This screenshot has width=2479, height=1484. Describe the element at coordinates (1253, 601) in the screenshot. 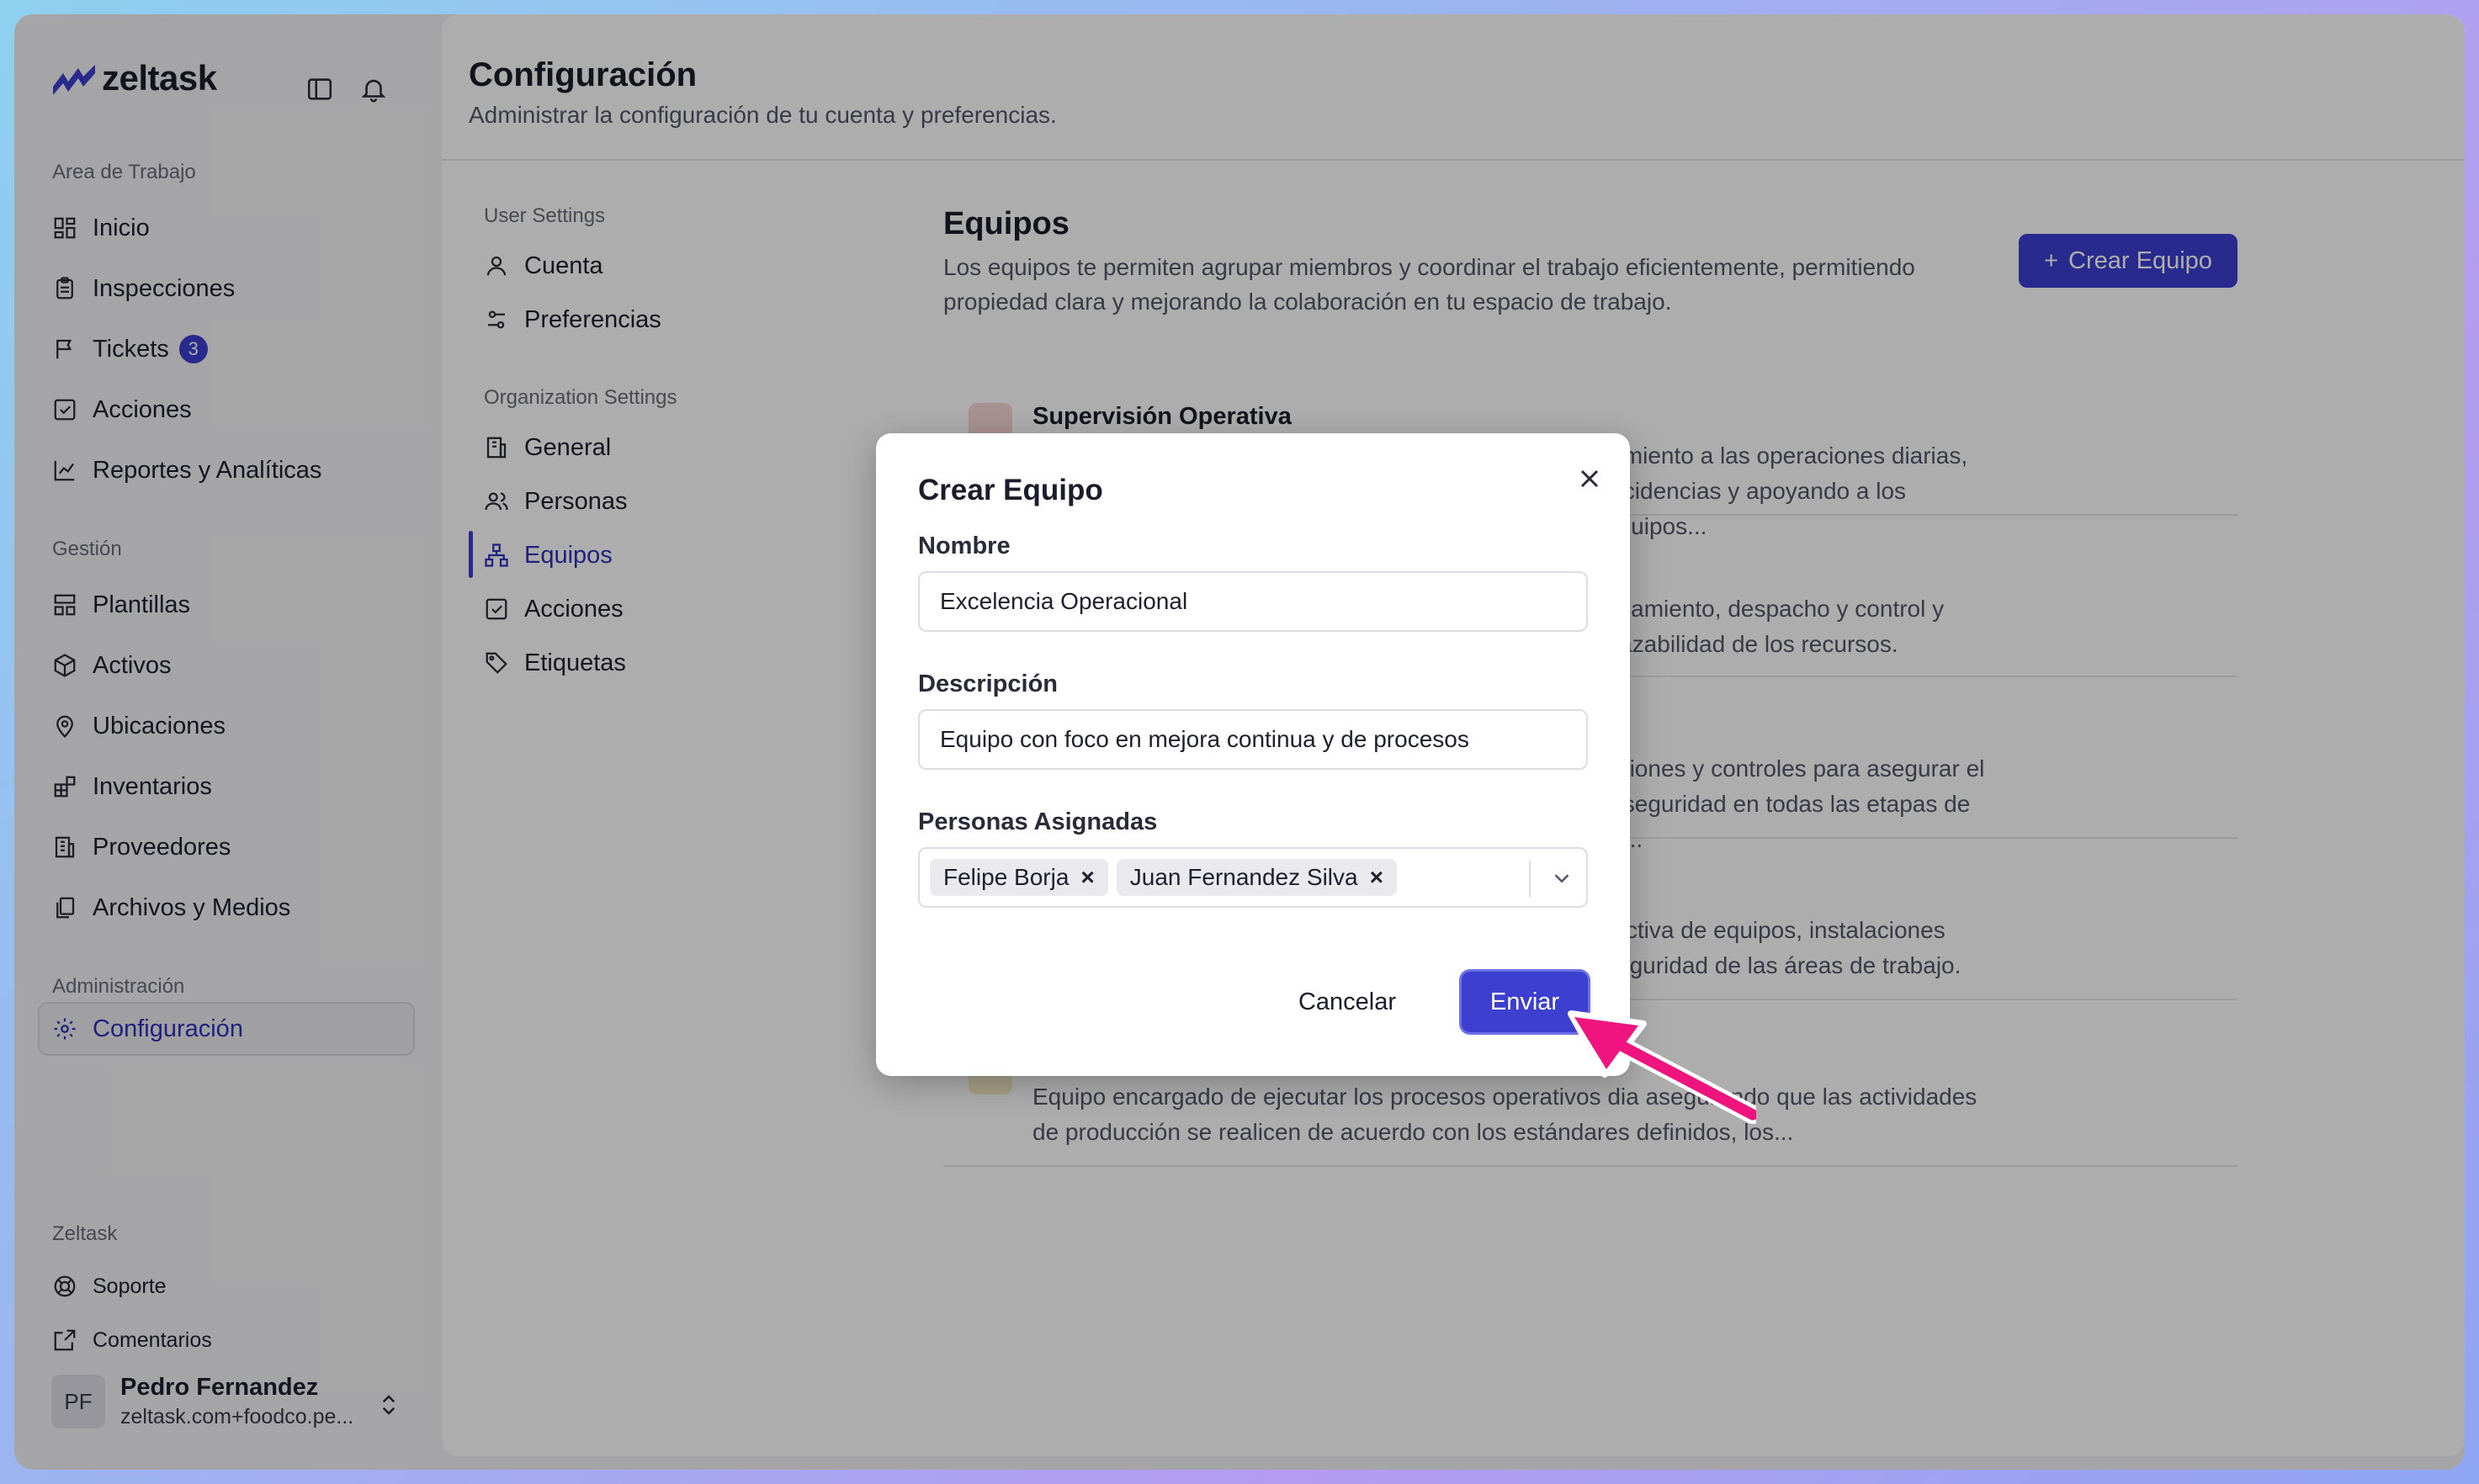

I see `name-field: Excelencia Operacional` at that location.